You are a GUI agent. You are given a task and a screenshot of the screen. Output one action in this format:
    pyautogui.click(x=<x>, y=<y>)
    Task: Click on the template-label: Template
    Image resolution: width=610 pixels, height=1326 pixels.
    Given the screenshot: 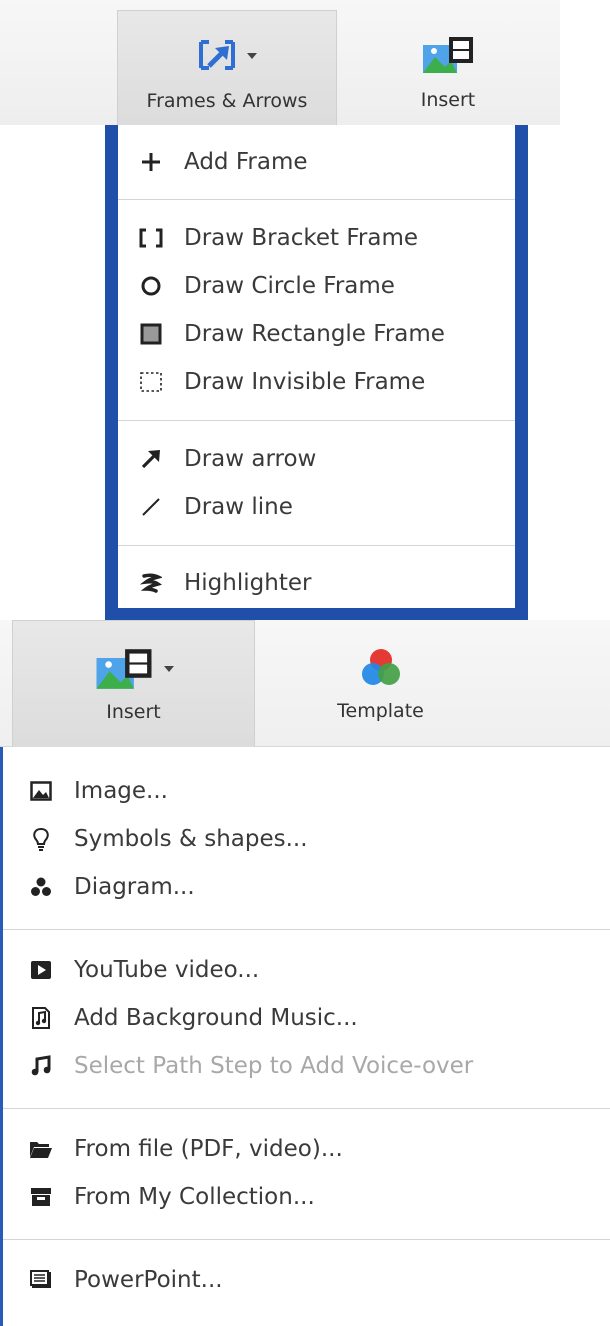 What is the action you would take?
    pyautogui.click(x=380, y=711)
    